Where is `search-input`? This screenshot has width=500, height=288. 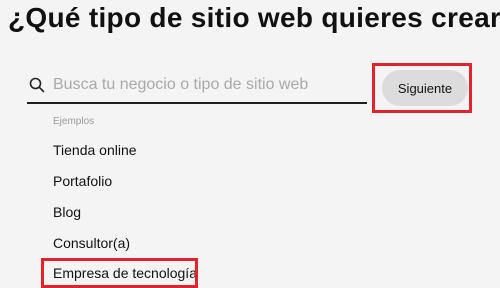 search-input is located at coordinates (208, 85).